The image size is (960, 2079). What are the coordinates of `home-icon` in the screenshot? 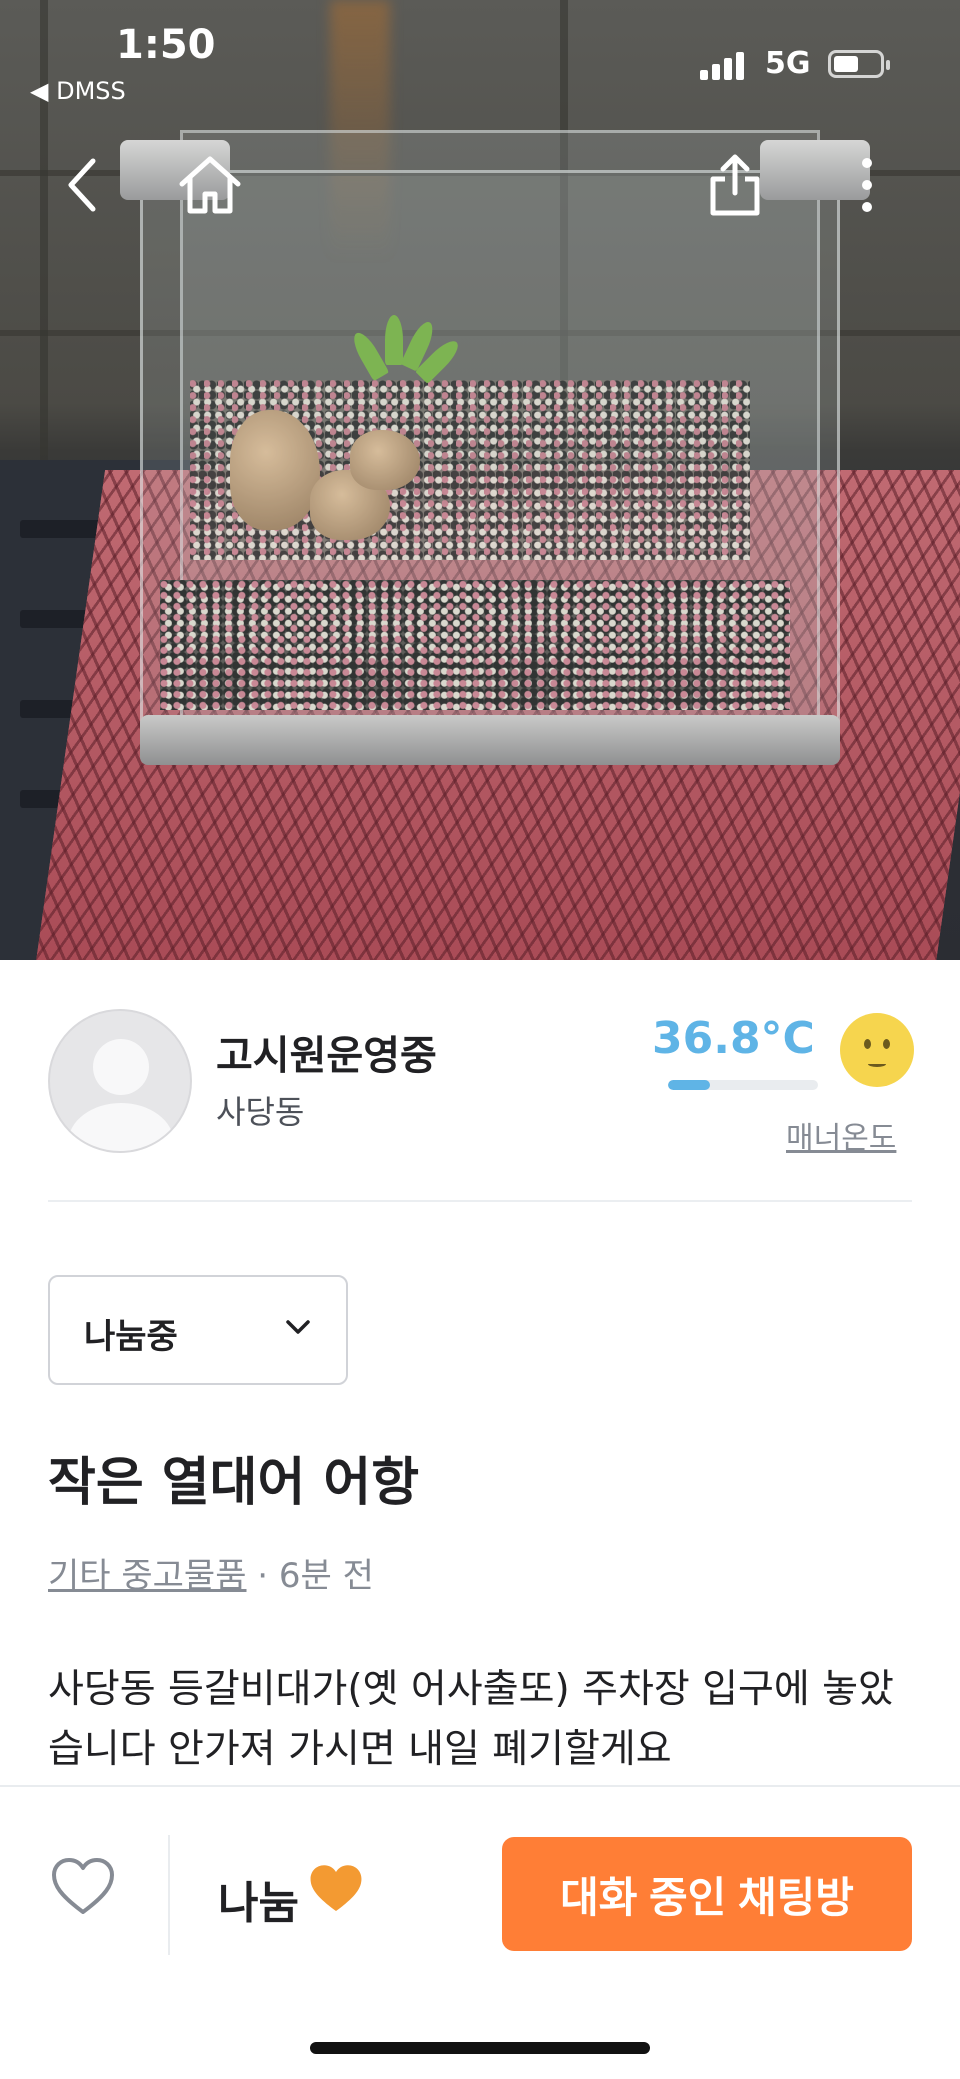 It's located at (210, 185).